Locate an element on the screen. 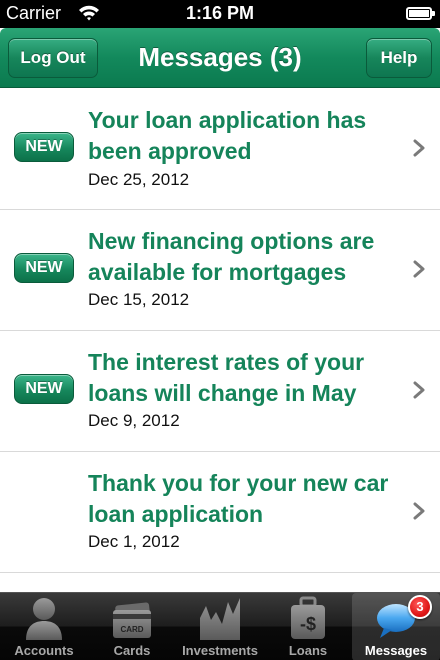 The height and width of the screenshot is (660, 440). unread-count-badge: 3 is located at coordinates (420, 607).